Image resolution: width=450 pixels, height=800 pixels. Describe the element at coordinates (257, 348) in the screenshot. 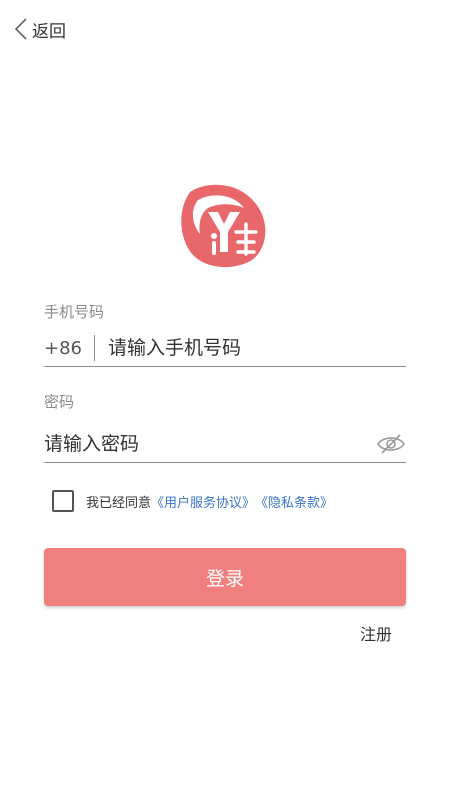

I see `phone-input` at that location.